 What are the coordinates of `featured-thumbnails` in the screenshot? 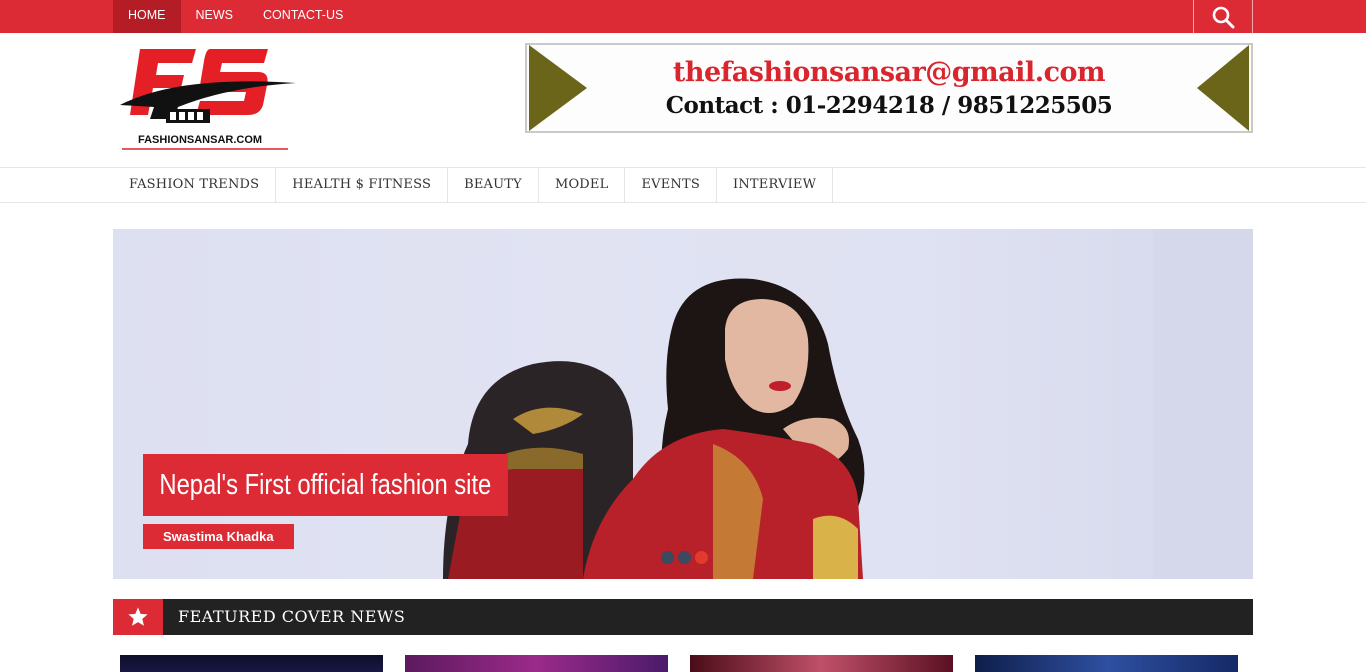 It's located at (690, 663).